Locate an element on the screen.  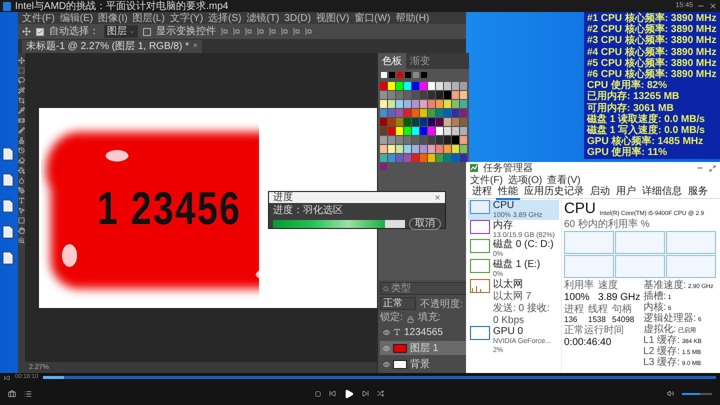
menu-item: 3D(D) is located at coordinates (297, 18).